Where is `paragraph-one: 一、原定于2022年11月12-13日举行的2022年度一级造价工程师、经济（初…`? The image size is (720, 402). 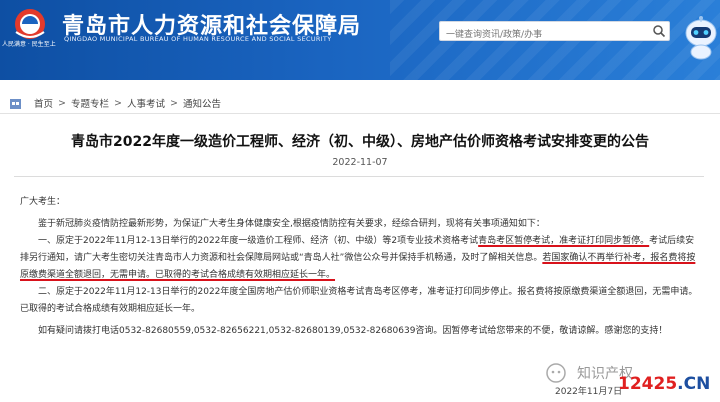
paragraph-one: 一、原定于2022年11月12-13日举行的2022年度一级造价工程师、经济（初… is located at coordinates (360, 258).